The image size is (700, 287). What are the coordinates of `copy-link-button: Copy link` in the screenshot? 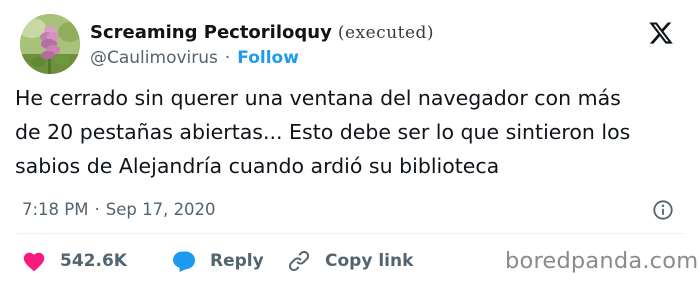 It's located at (350, 261).